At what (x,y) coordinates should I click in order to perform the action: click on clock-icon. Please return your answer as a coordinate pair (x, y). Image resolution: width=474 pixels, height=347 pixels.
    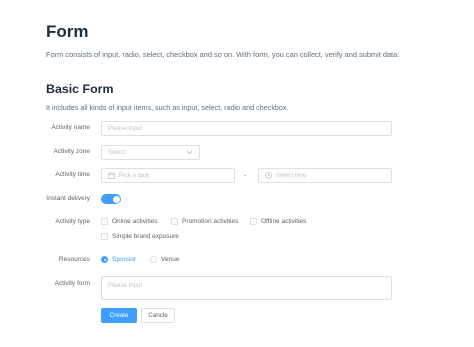
    Looking at the image, I should click on (268, 175).